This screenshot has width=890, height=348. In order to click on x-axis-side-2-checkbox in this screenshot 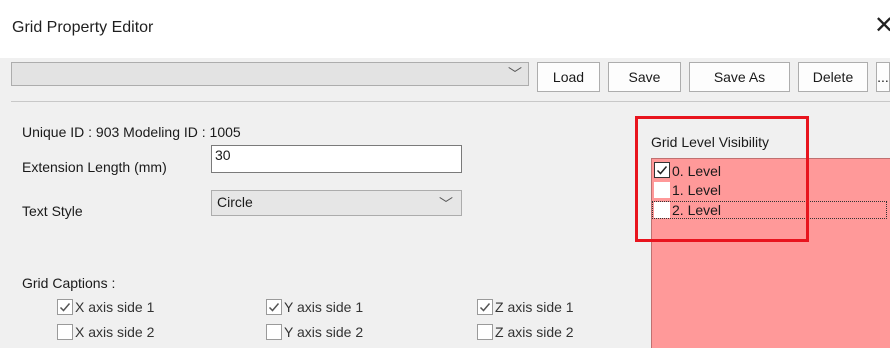, I will do `click(65, 332)`.